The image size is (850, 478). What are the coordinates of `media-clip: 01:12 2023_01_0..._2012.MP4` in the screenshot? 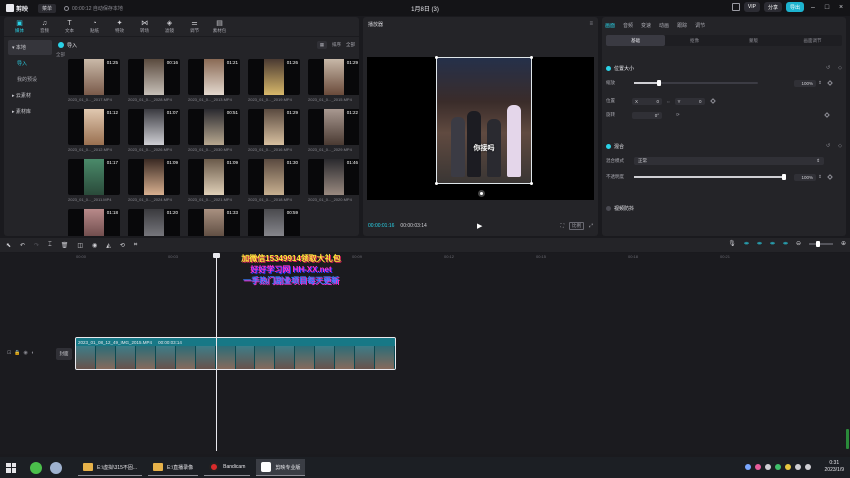 It's located at (94, 131).